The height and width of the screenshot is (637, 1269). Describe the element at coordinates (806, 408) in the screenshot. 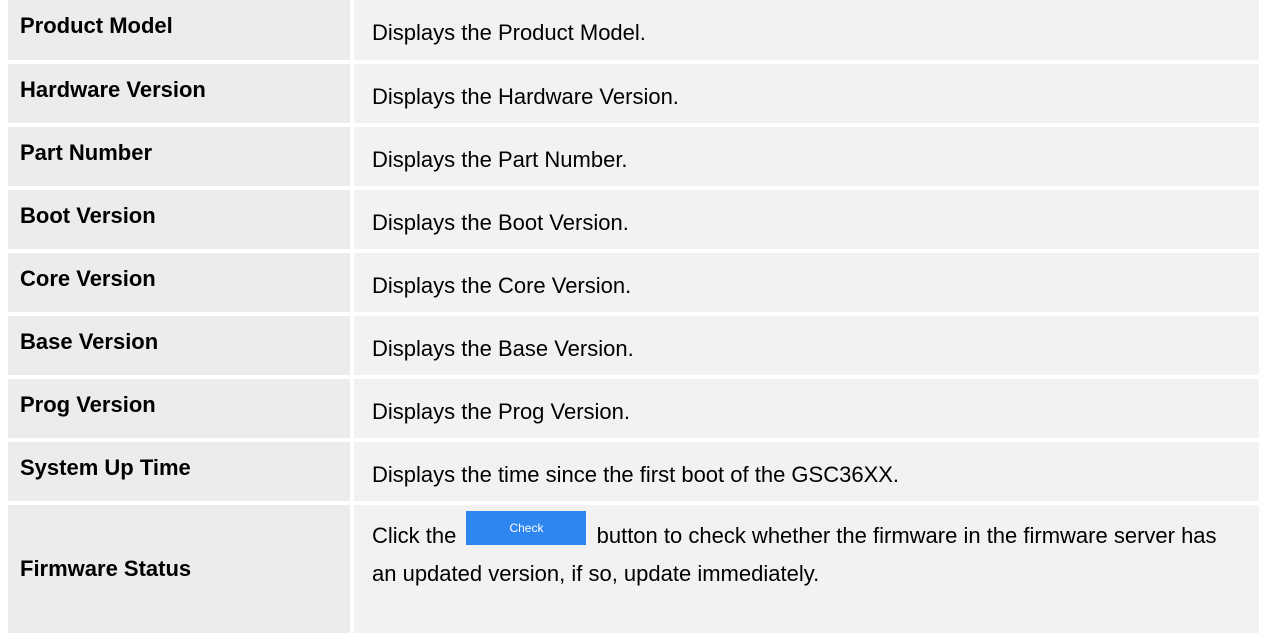

I see `row-description: Displays the Prog Version.` at that location.